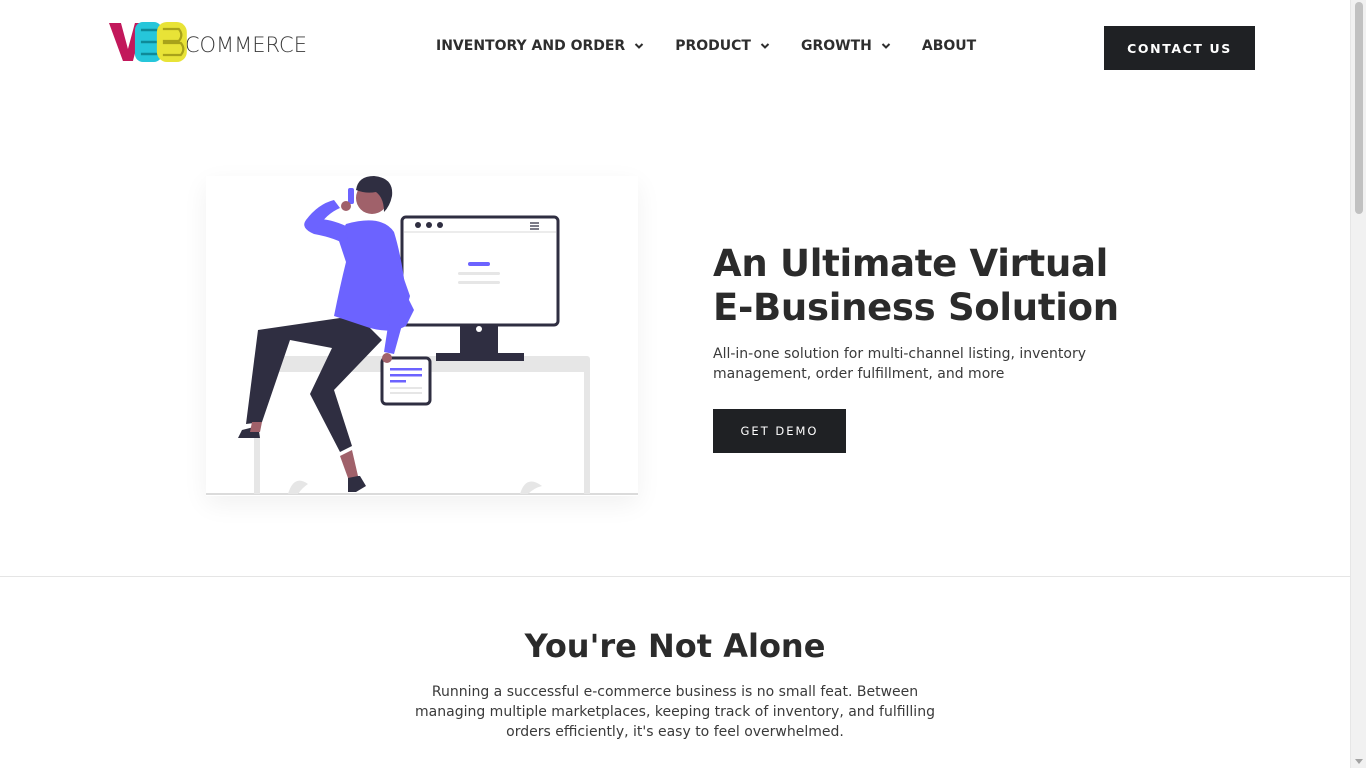  I want to click on nav-item-label: GROWTH, so click(836, 46).